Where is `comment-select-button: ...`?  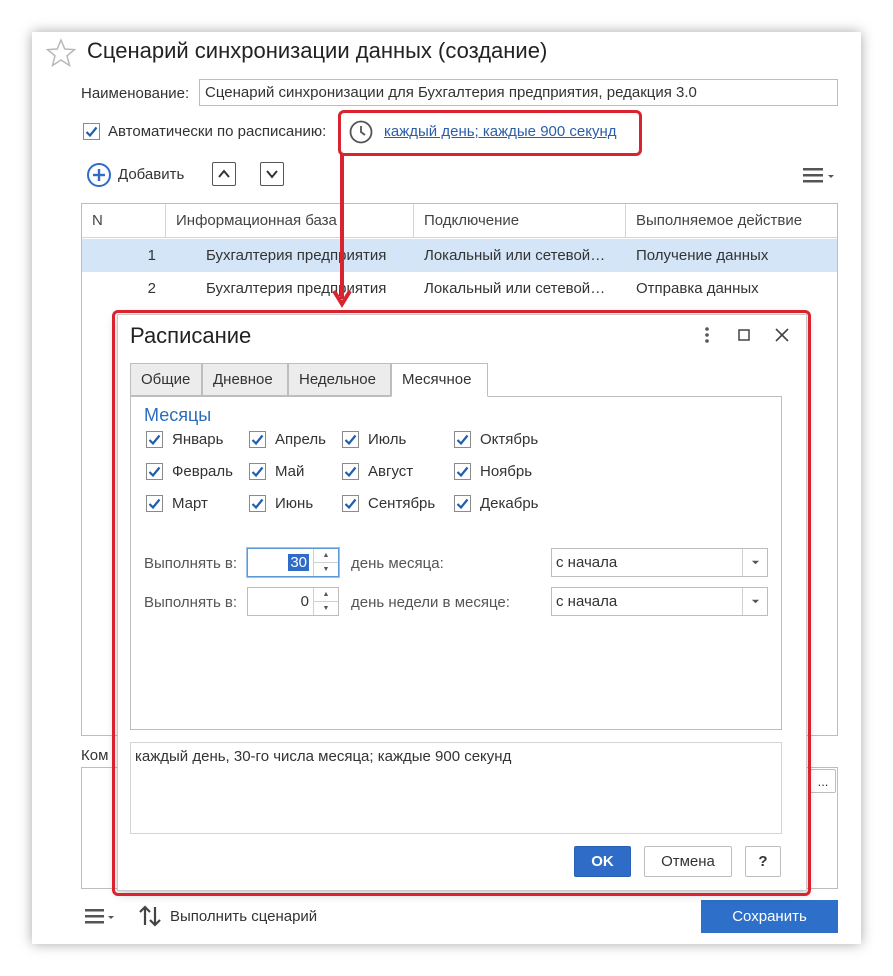
comment-select-button: ... is located at coordinates (823, 781).